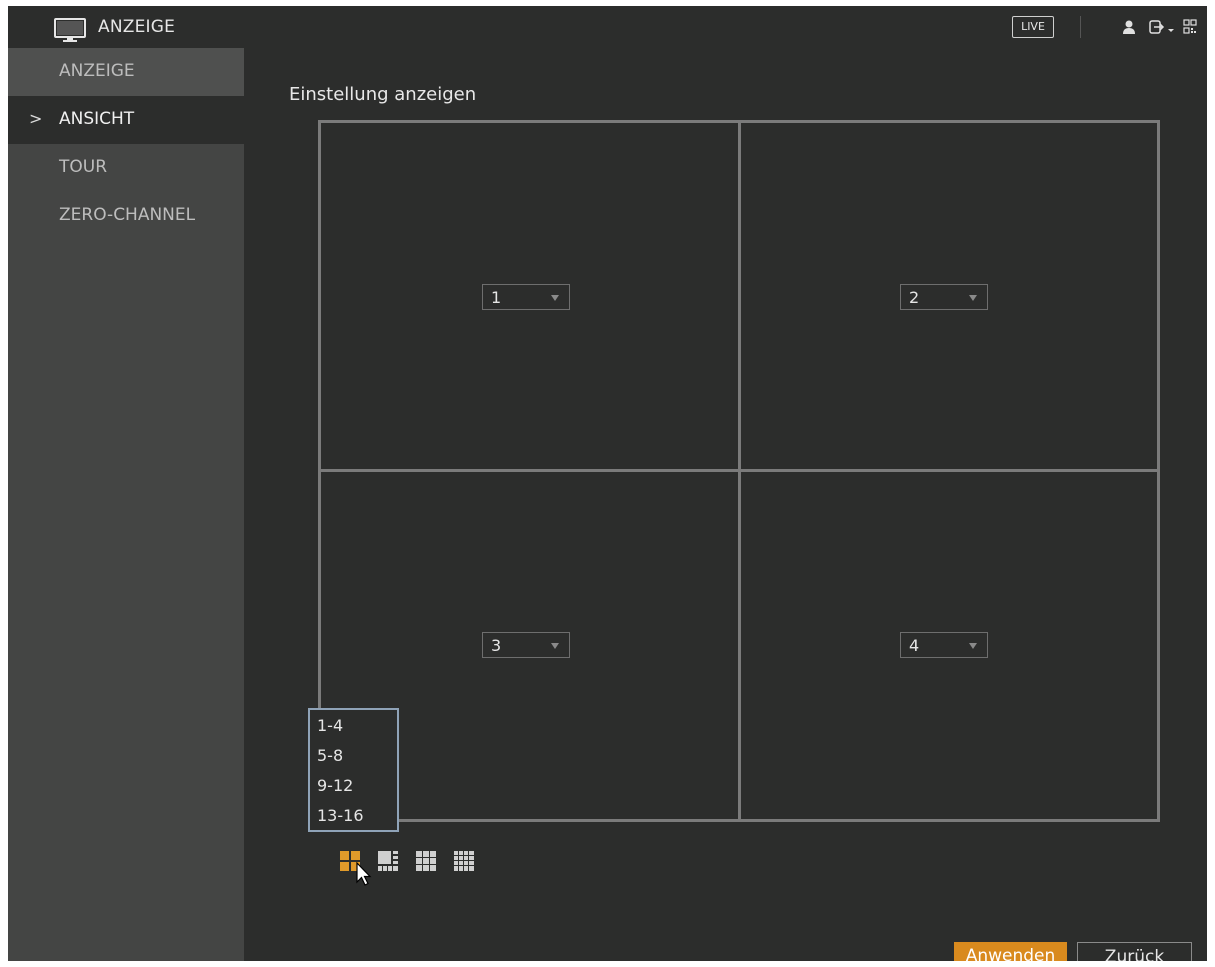 This screenshot has height=967, width=1215. Describe the element at coordinates (464, 861) in the screenshot. I see `split-16-icon` at that location.